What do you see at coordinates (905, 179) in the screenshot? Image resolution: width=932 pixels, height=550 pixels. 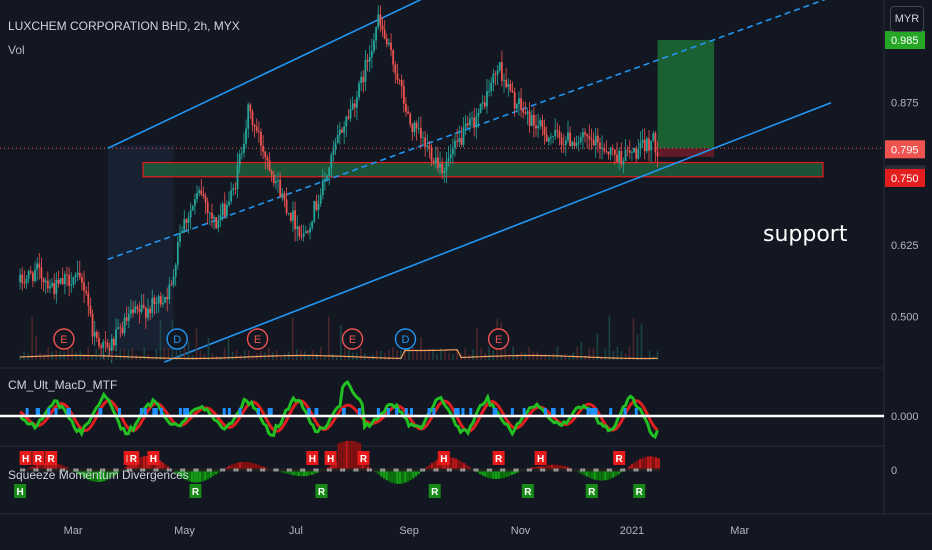 I see `price-marker-label: 0.750` at bounding box center [905, 179].